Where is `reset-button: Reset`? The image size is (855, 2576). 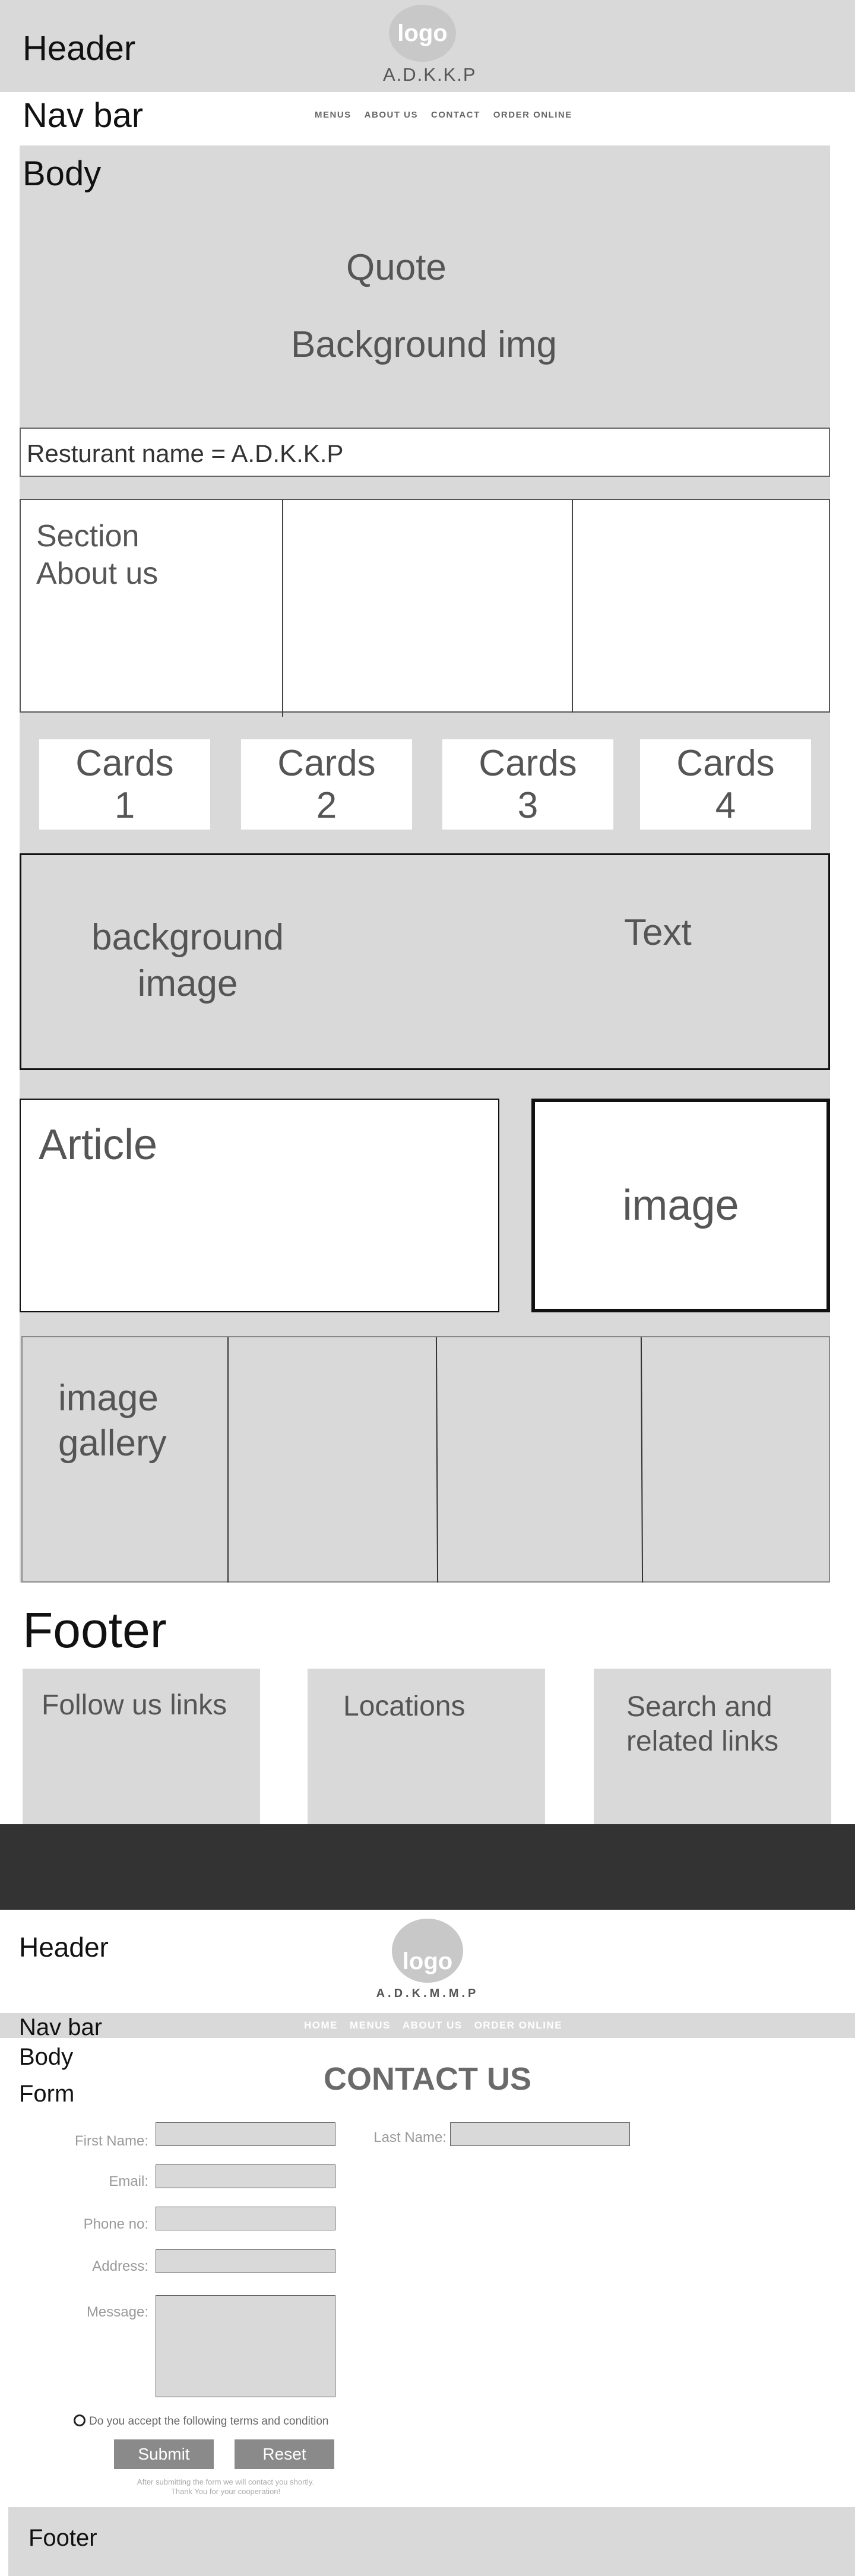
reset-button: Reset is located at coordinates (284, 2454).